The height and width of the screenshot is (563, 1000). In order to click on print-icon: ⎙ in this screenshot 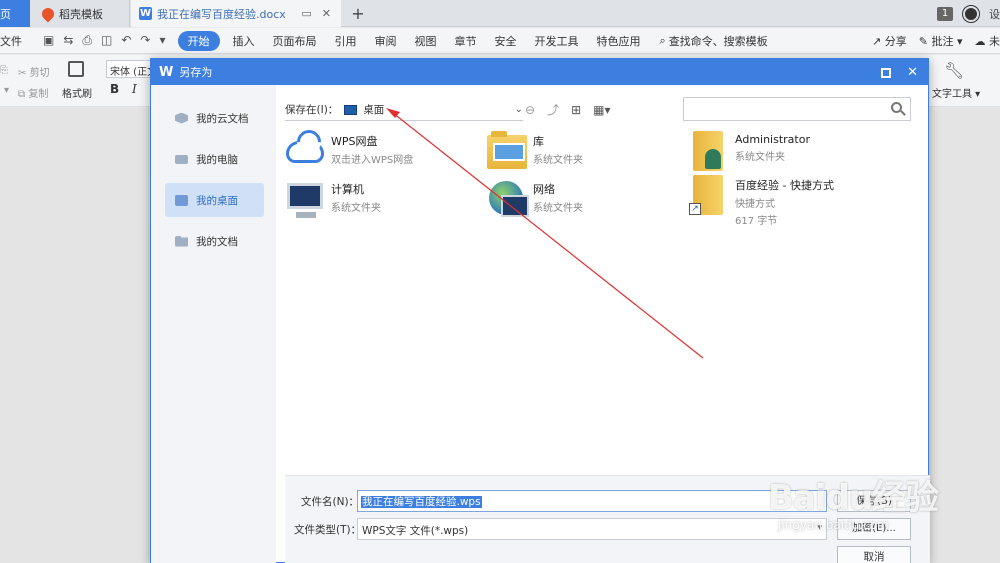, I will do `click(87, 40)`.